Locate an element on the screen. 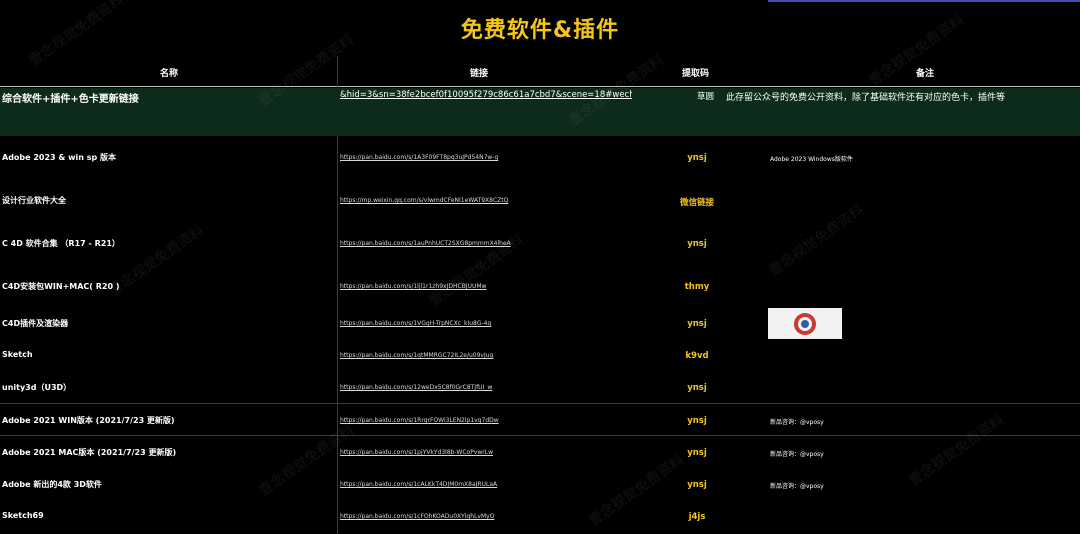 The image size is (1080, 534). header-note: 备注 is located at coordinates (925, 74).